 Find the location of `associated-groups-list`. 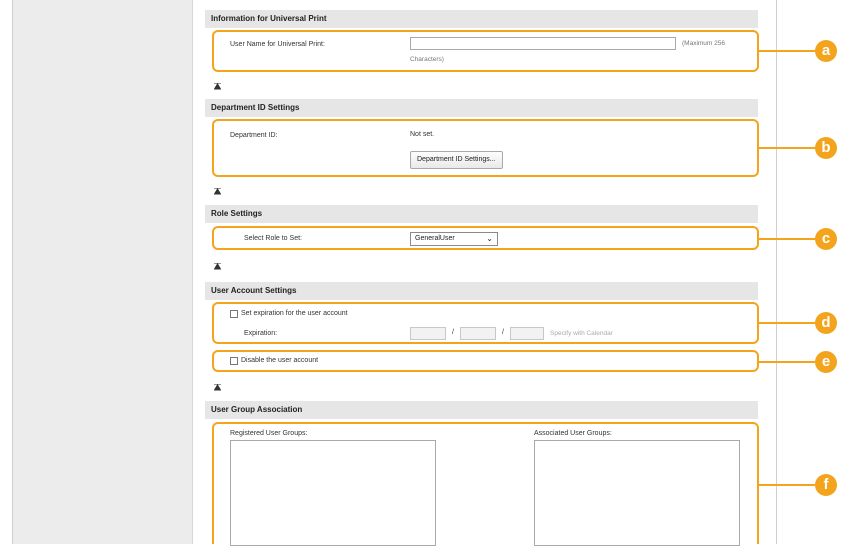

associated-groups-list is located at coordinates (637, 493).